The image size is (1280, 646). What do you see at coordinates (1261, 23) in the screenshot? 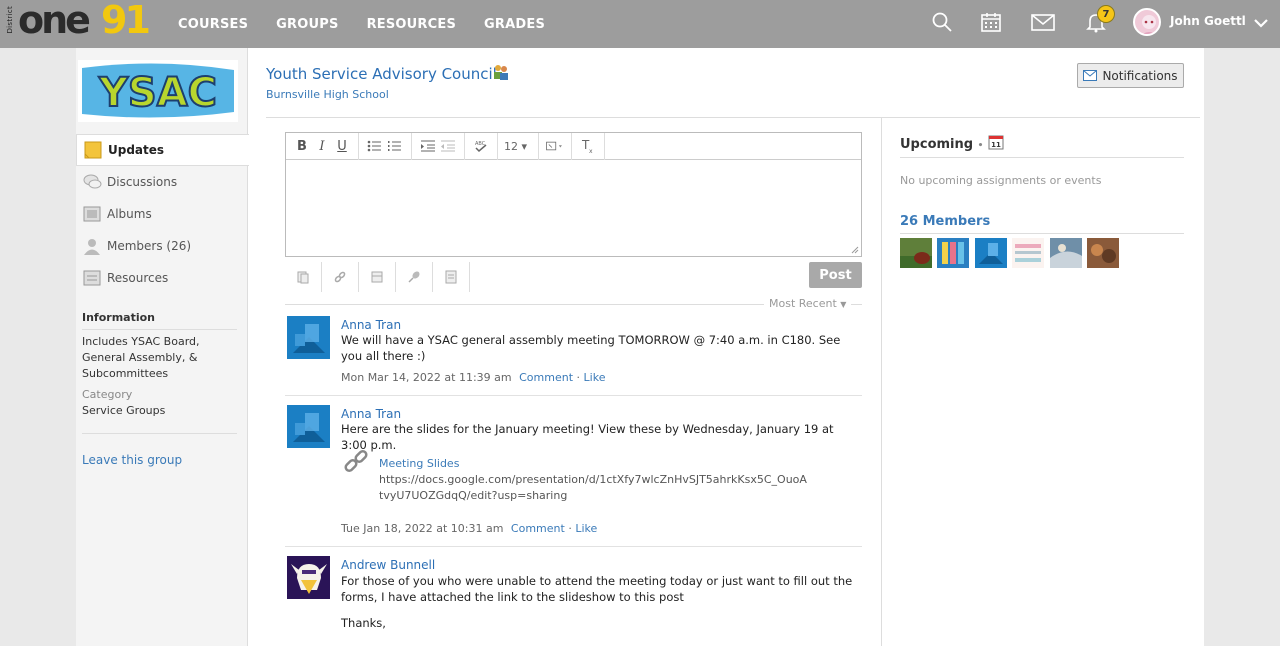
I see `chevron-down-icon` at bounding box center [1261, 23].